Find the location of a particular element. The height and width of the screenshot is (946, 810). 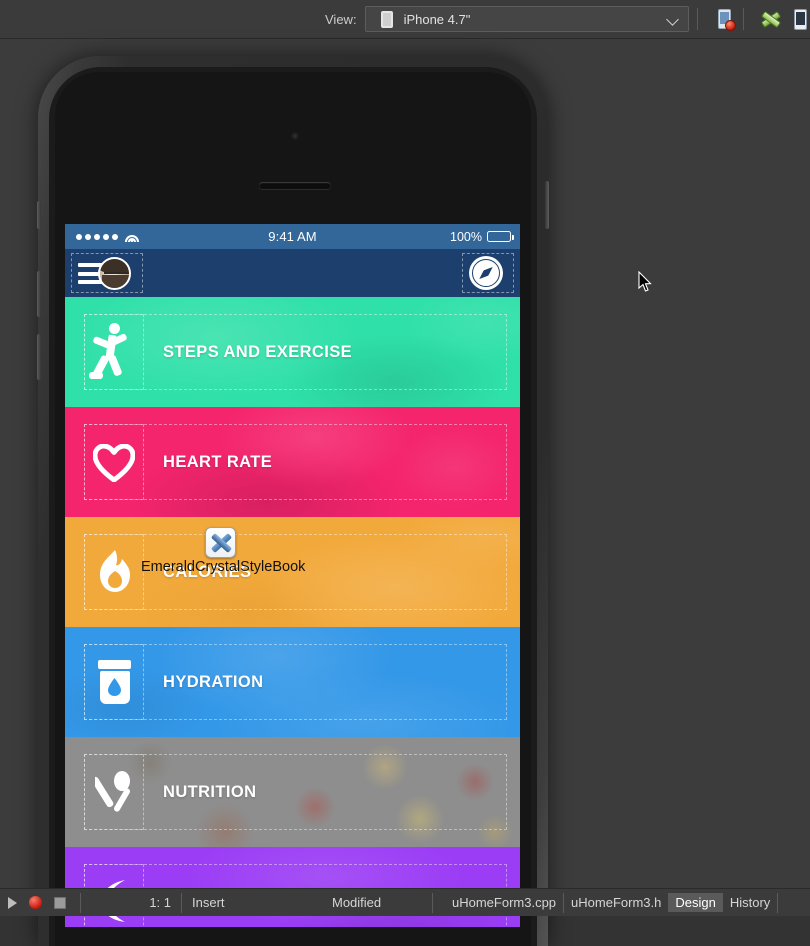

compass-icon is located at coordinates (486, 273).